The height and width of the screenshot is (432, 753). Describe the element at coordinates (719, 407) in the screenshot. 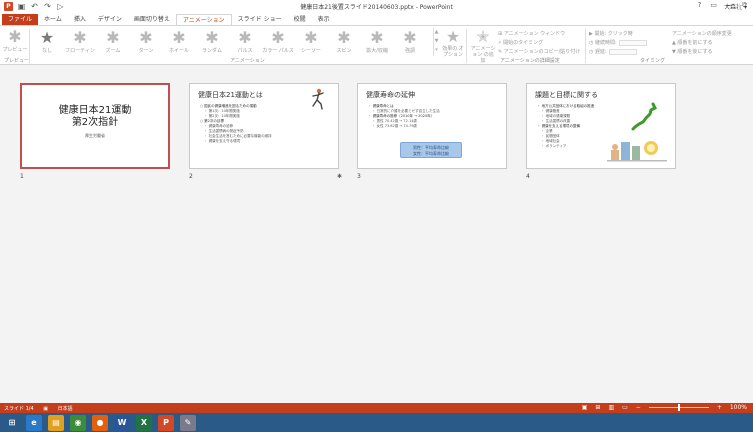

I see `zoom-in-icon: +` at that location.